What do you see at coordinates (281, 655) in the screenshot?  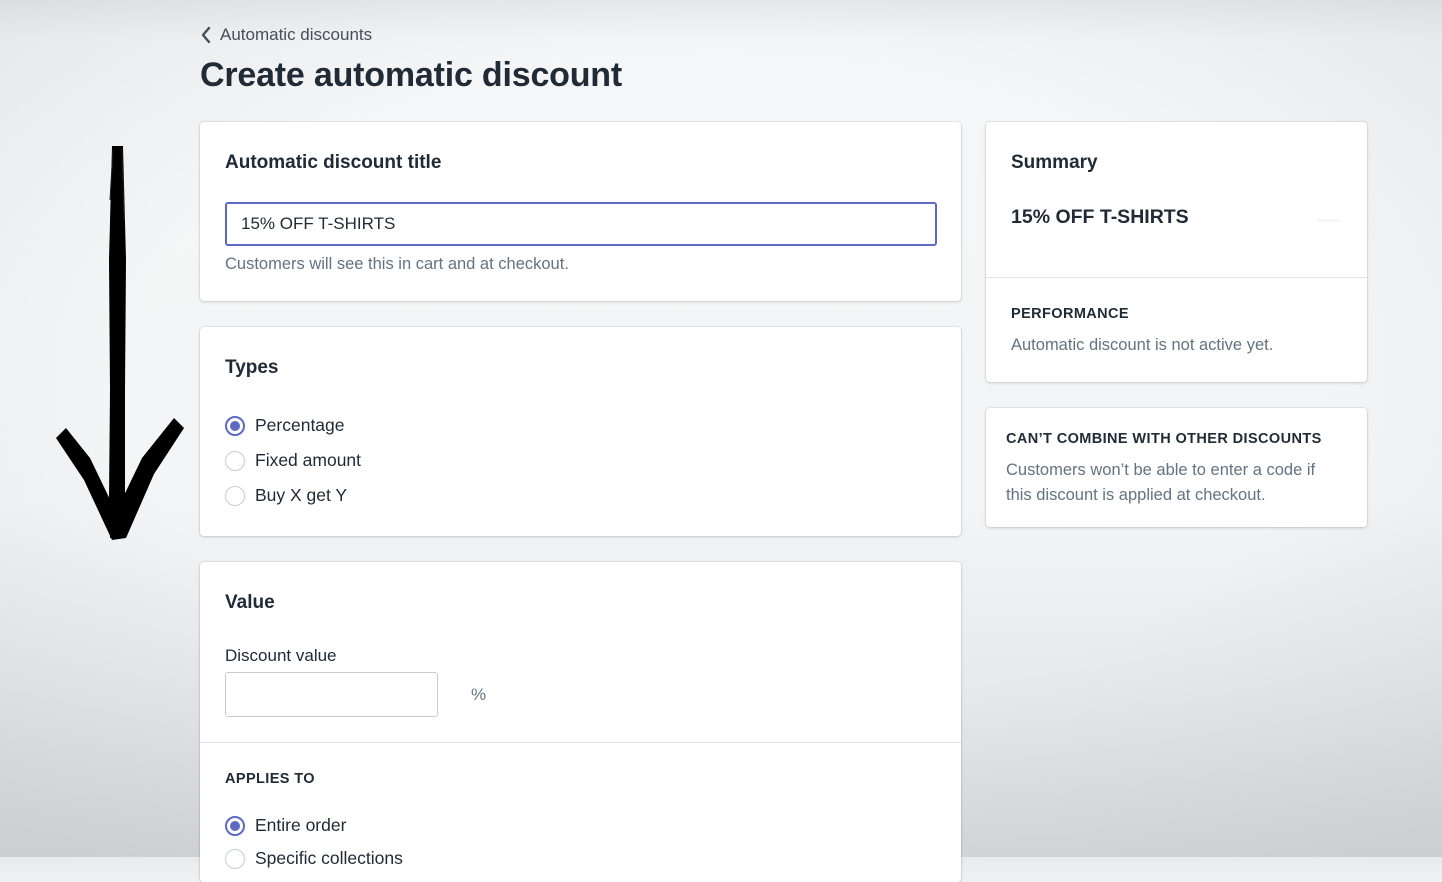 I see `discount-value-label: Discount value` at bounding box center [281, 655].